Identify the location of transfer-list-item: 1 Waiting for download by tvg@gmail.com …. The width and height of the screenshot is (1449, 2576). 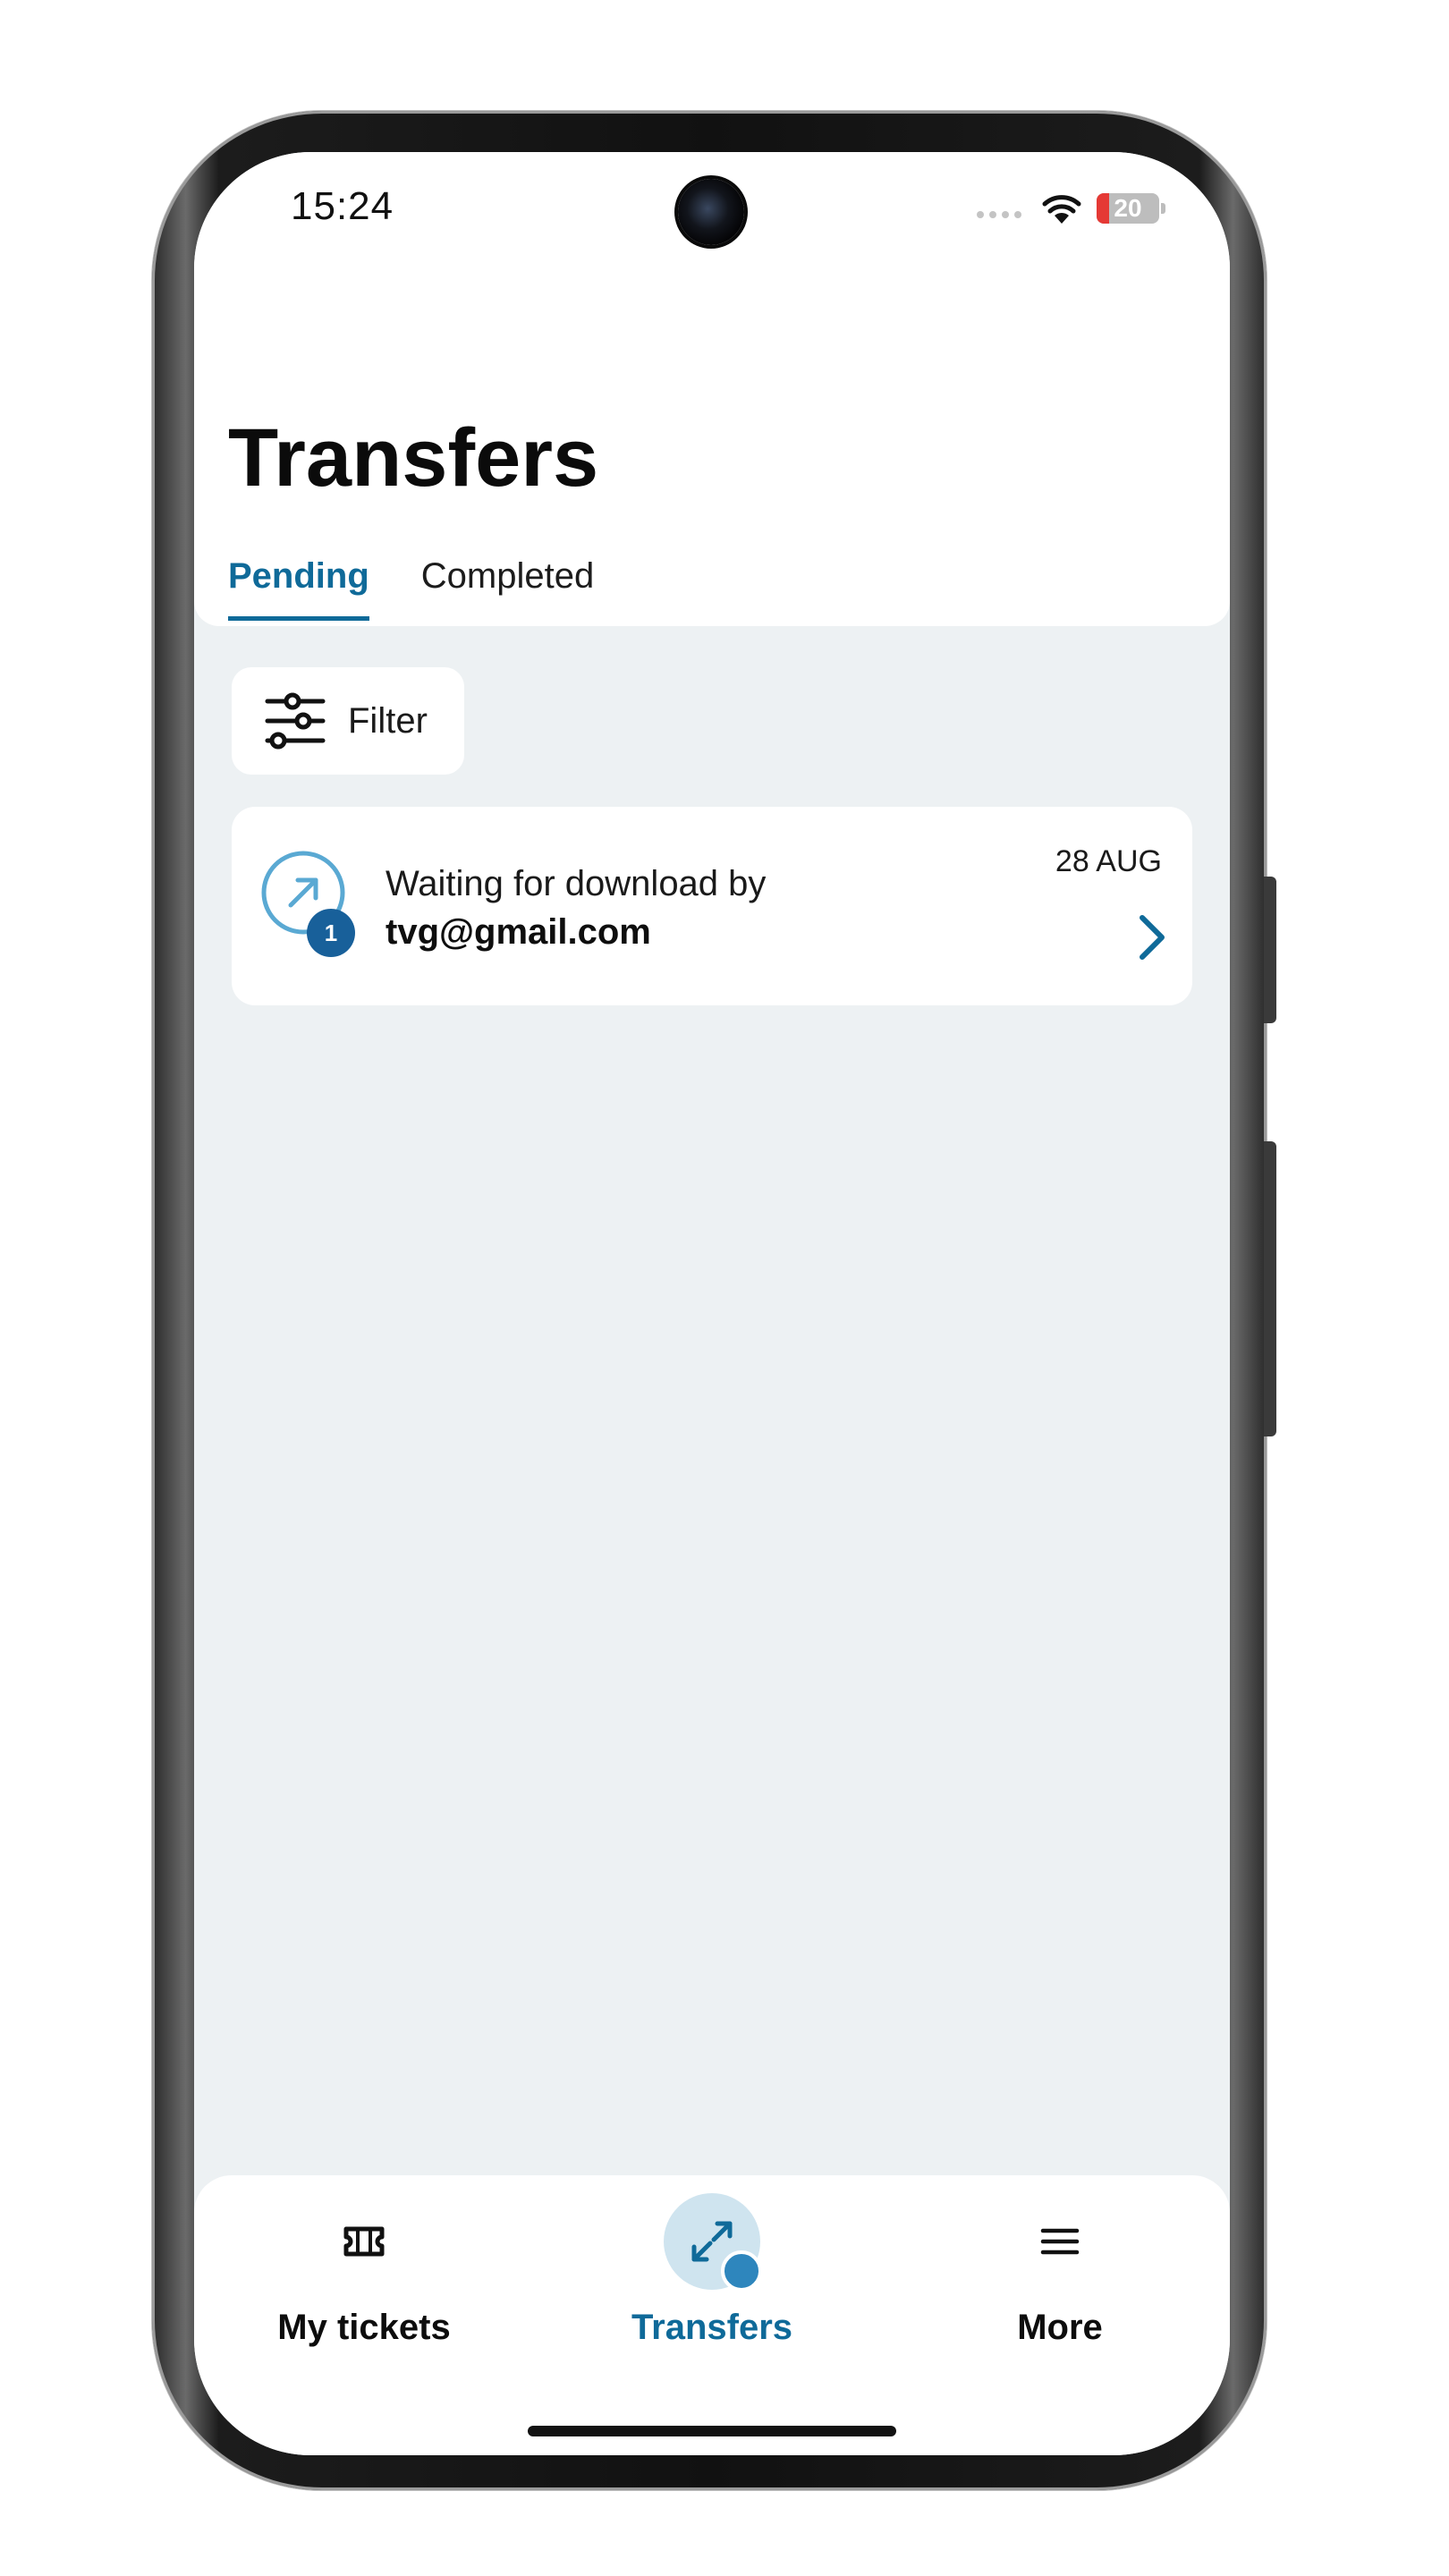
(712, 906).